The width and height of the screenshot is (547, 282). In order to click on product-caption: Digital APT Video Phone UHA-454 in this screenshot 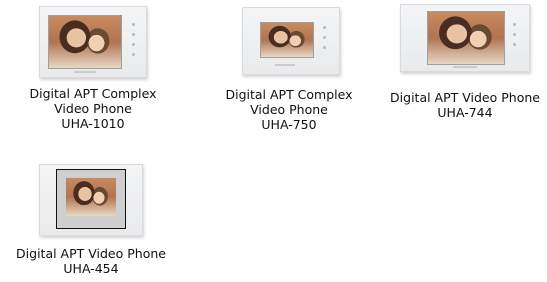, I will do `click(91, 261)`.